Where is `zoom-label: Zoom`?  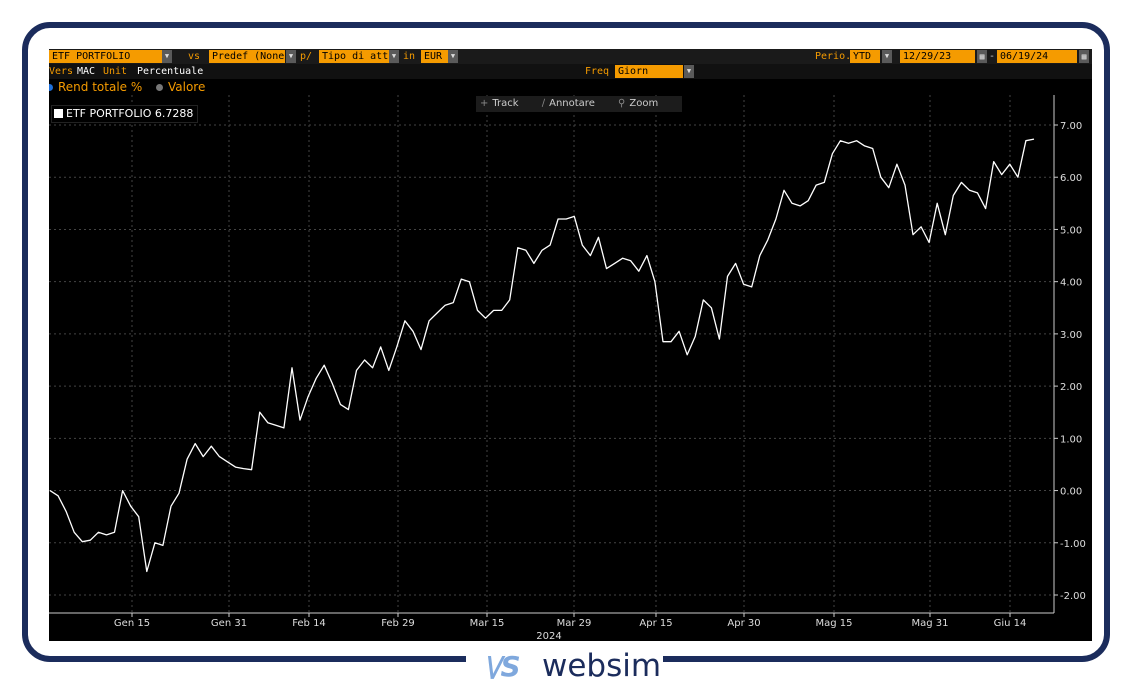 zoom-label: Zoom is located at coordinates (644, 103).